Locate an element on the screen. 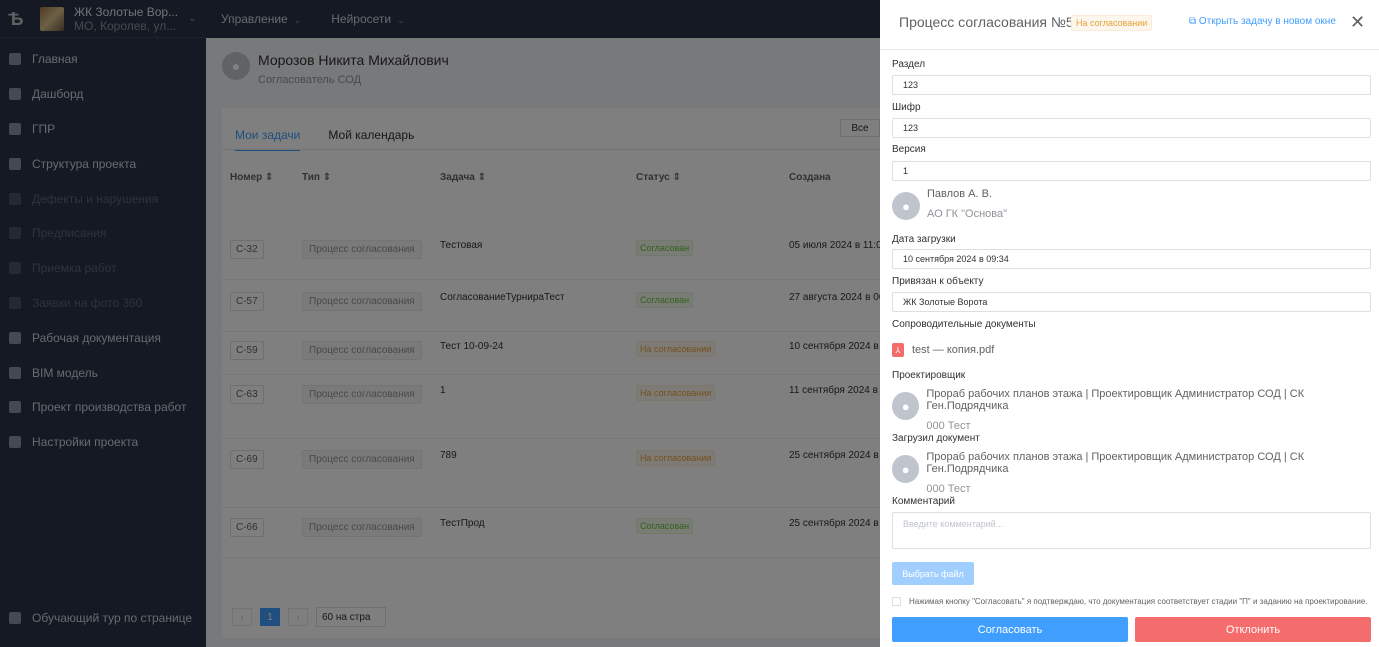  version-field: 1 is located at coordinates (1131, 171).